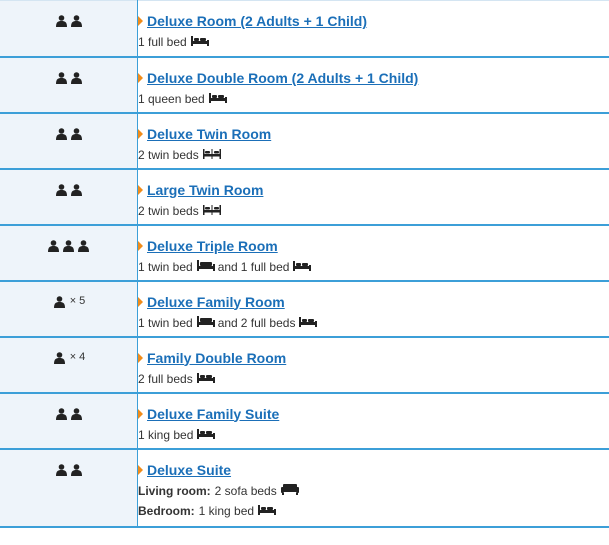  What do you see at coordinates (373, 246) in the screenshot?
I see `room-name-line: Deluxe Triple Room` at bounding box center [373, 246].